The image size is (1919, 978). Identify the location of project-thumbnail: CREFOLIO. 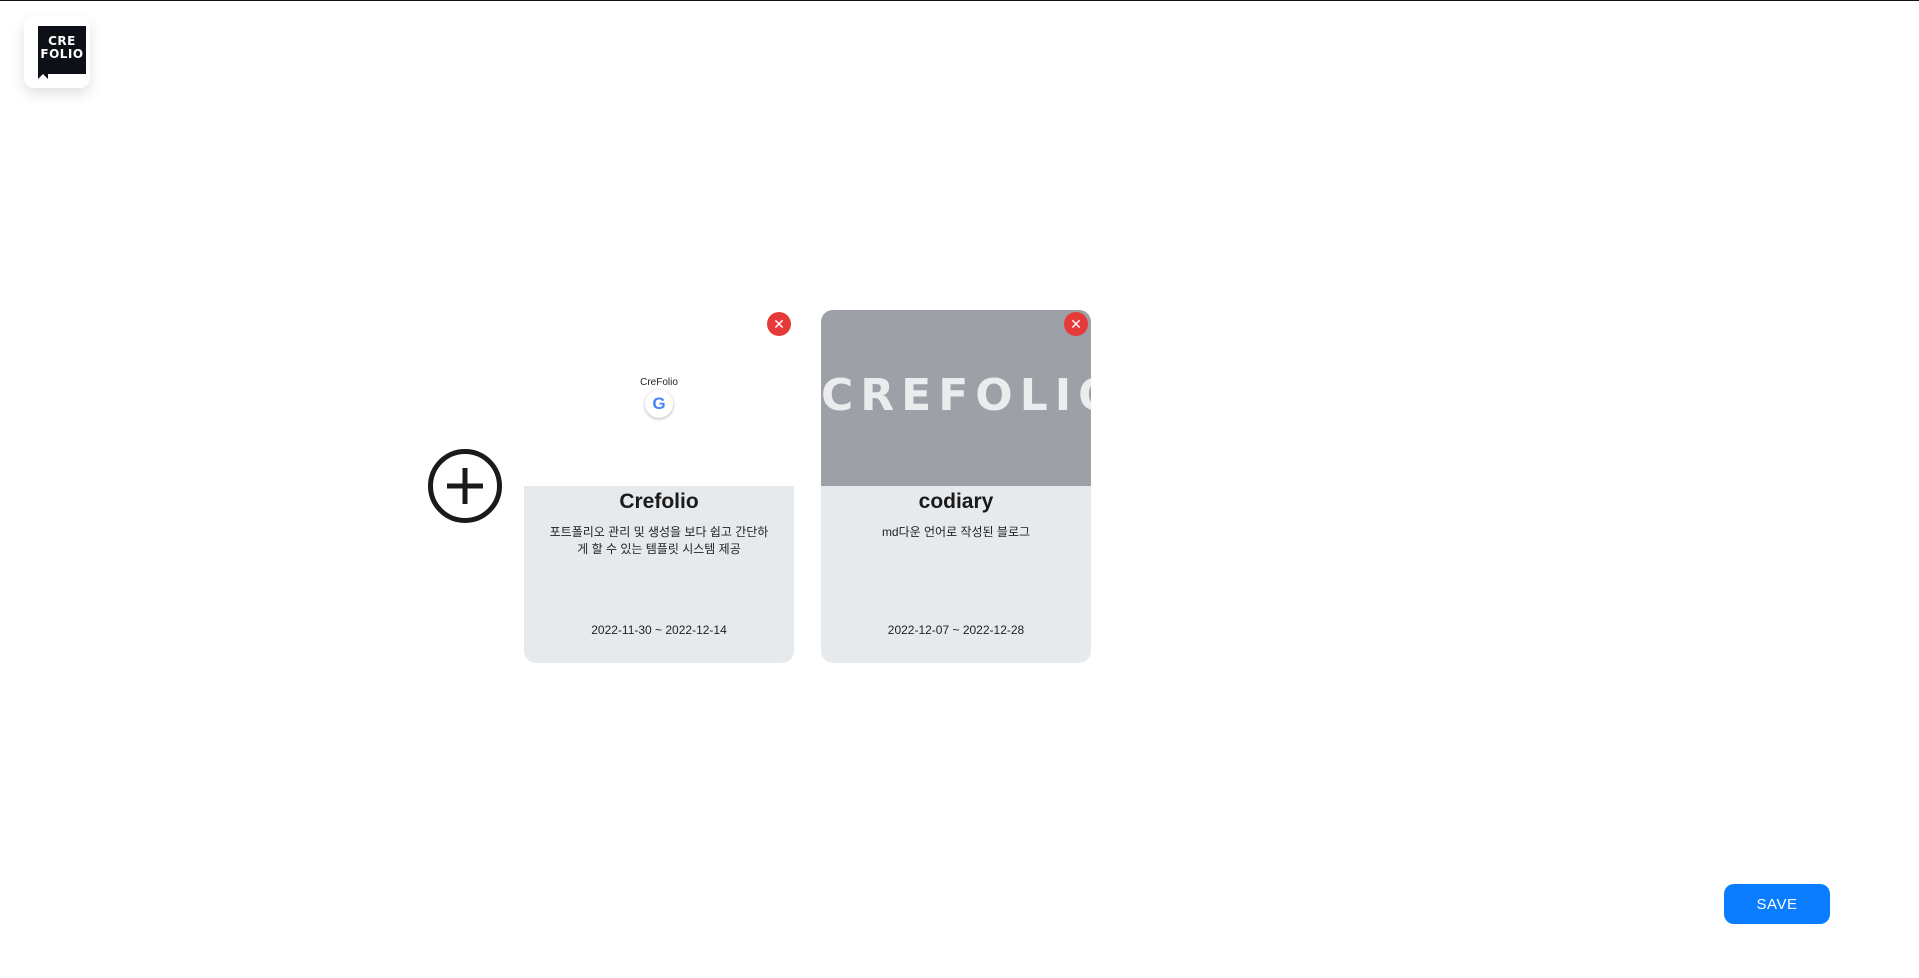
(956, 398).